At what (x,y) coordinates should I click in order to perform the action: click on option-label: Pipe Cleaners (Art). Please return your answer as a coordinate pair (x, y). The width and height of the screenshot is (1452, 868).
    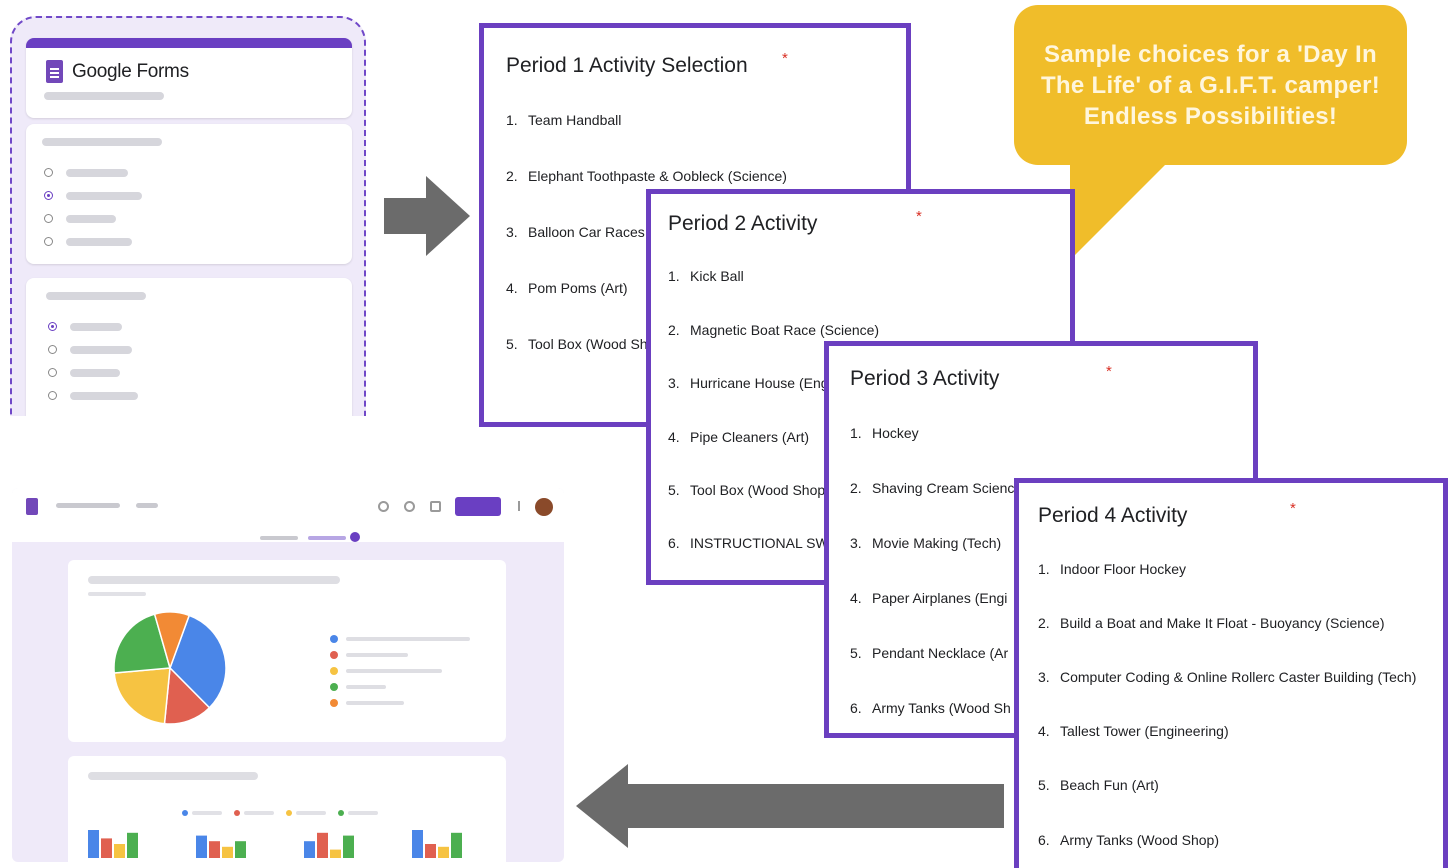
    Looking at the image, I should click on (750, 437).